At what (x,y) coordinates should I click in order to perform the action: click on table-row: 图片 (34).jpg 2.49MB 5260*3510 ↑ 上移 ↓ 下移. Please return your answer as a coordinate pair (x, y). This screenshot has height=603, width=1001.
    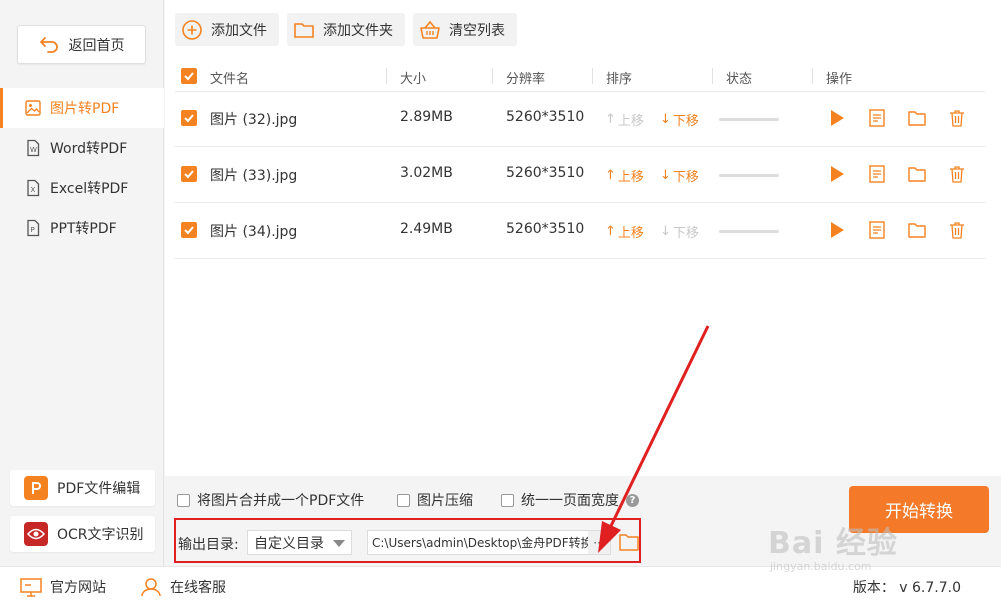
    Looking at the image, I should click on (580, 231).